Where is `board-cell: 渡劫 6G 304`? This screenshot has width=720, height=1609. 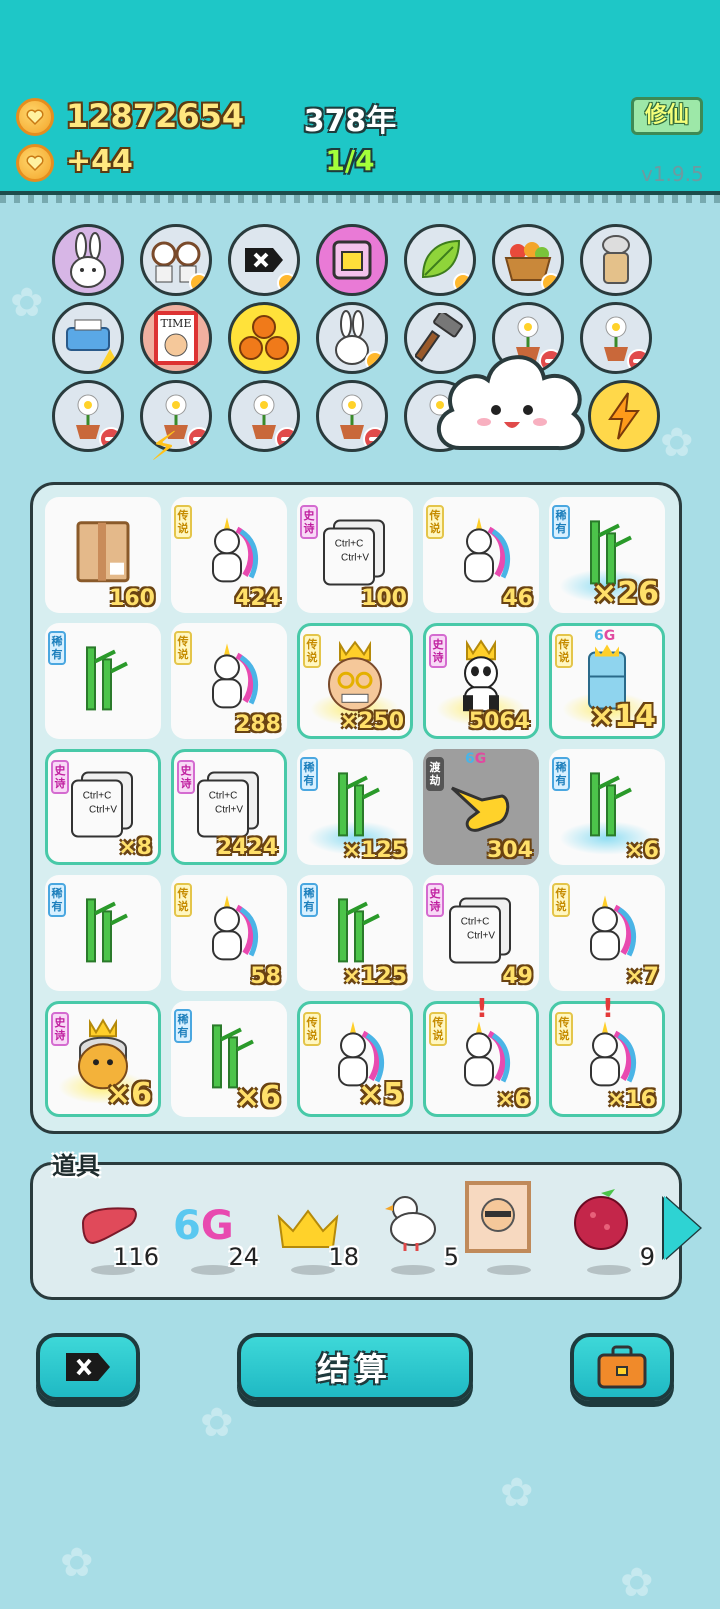 board-cell: 渡劫 6G 304 is located at coordinates (481, 807).